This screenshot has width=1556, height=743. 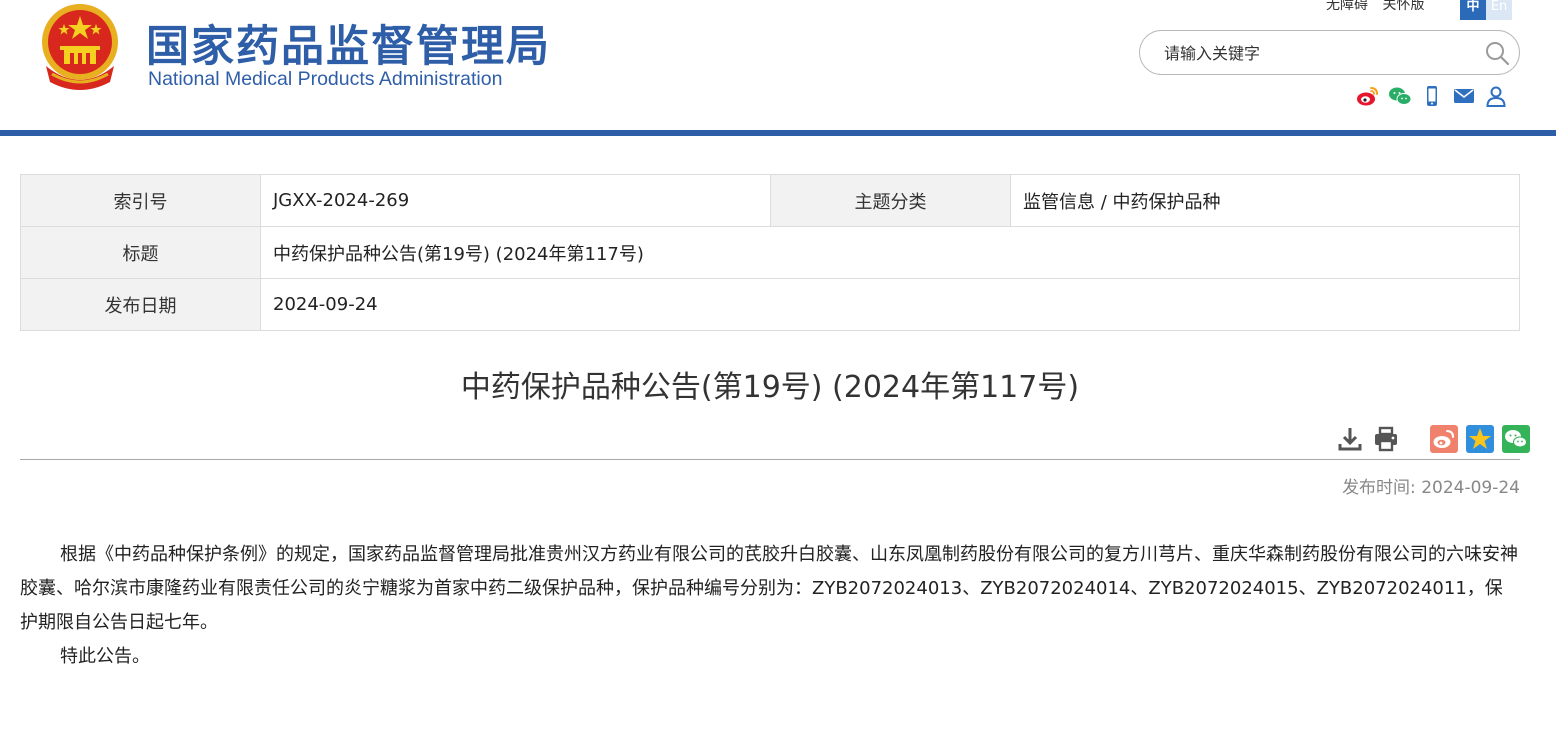 What do you see at coordinates (1480, 439) in the screenshot?
I see `qzone-share-icon` at bounding box center [1480, 439].